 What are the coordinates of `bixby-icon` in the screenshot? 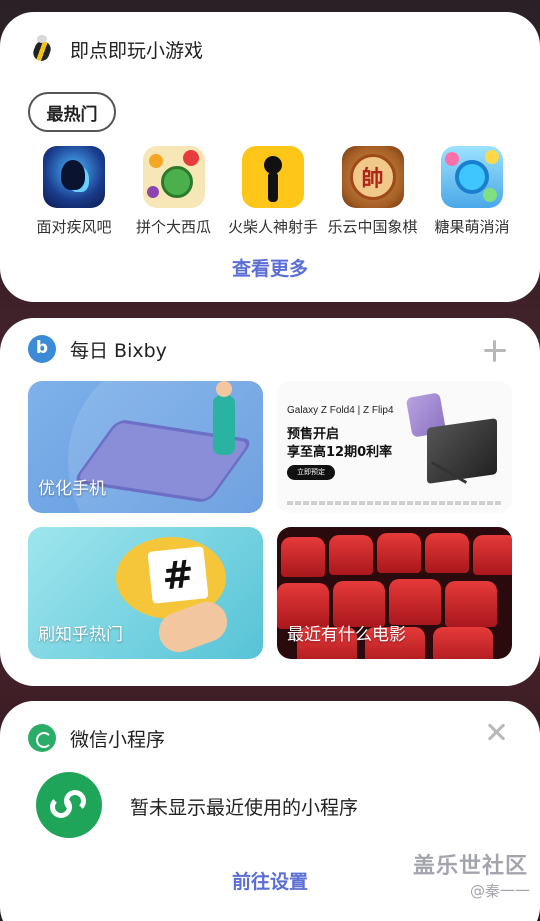 It's located at (42, 349).